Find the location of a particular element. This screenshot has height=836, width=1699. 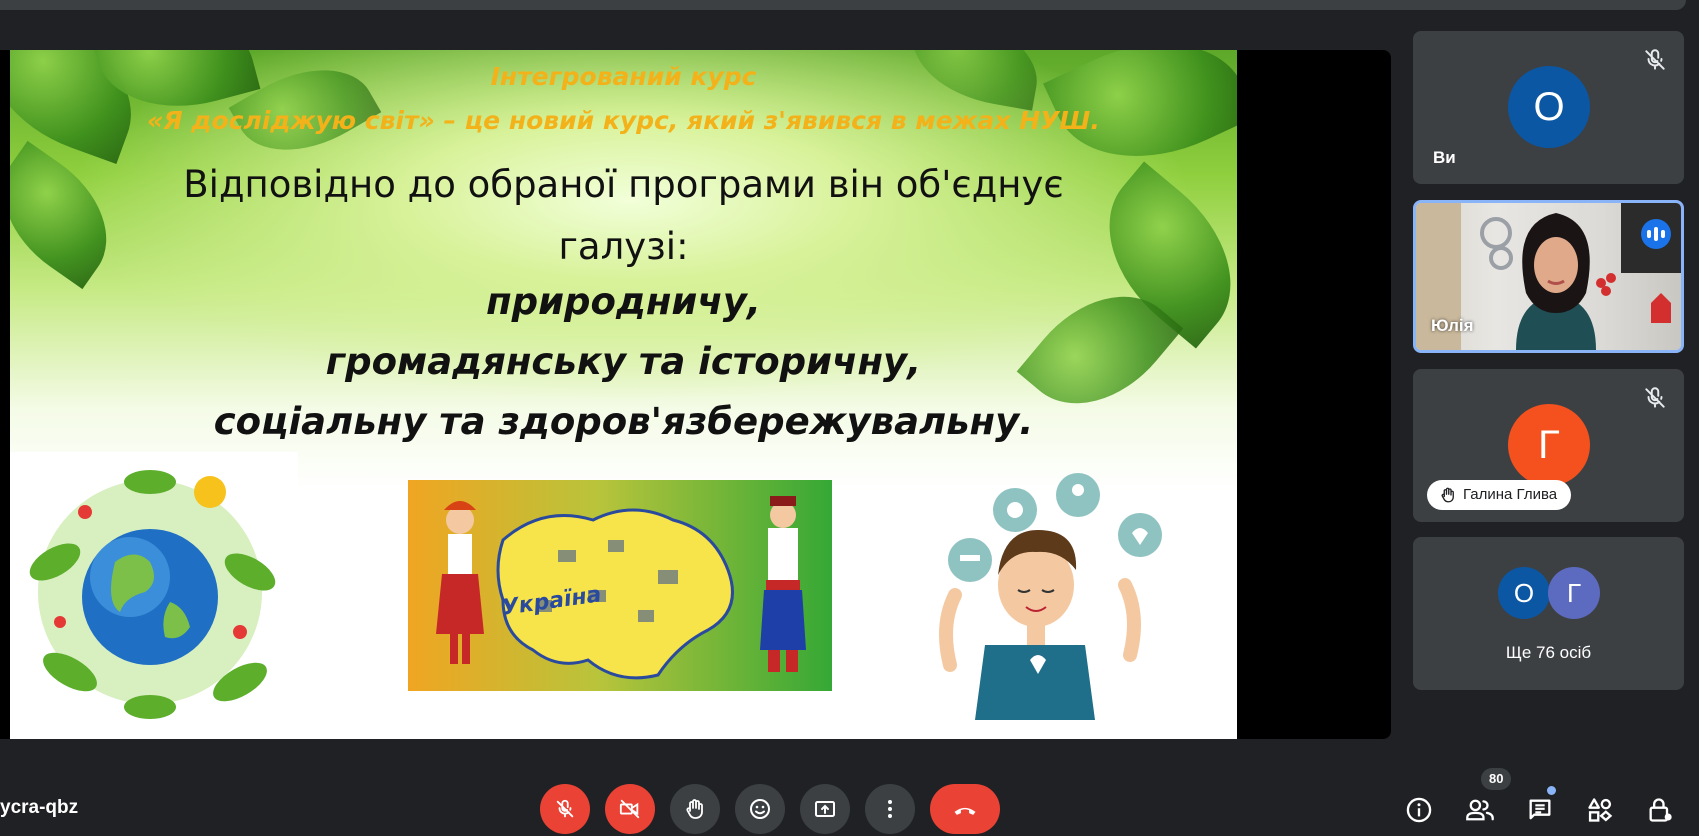

camera-off-icon is located at coordinates (629, 809).